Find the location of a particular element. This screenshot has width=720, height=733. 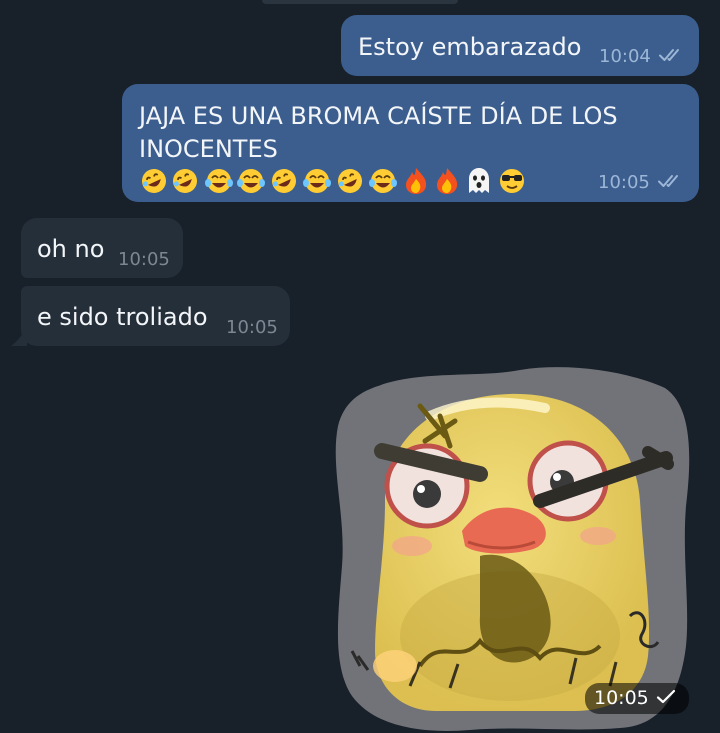

incoming-message-bubble: e sido troliado 10:05 is located at coordinates (155, 316).